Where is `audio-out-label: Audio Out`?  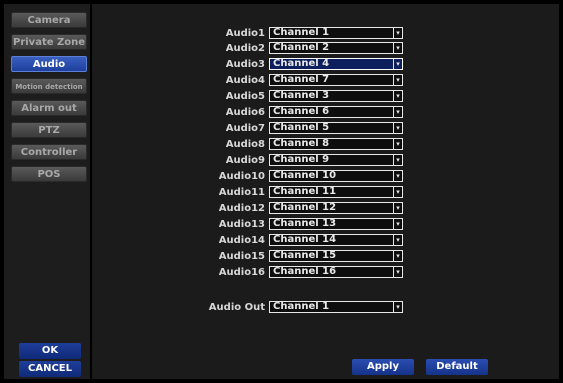 audio-out-label: Audio Out is located at coordinates (236, 307).